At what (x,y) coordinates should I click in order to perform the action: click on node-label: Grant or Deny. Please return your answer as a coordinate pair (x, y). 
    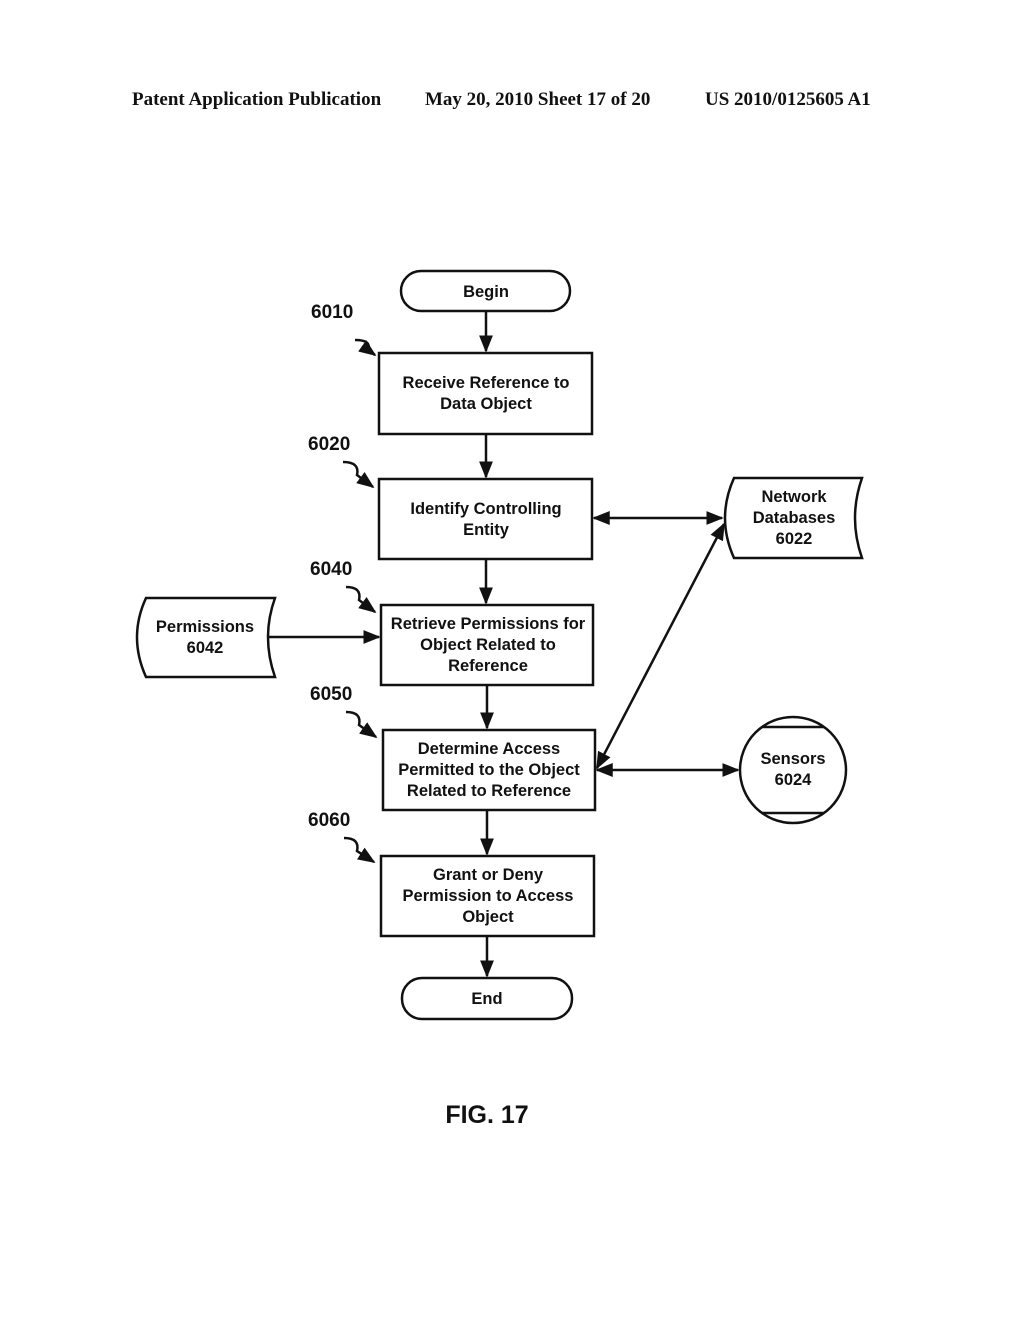
    Looking at the image, I should click on (488, 875).